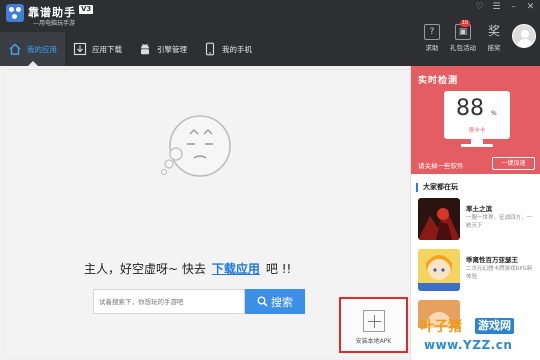 The height and width of the screenshot is (360, 540). What do you see at coordinates (479, 7) in the screenshot?
I see `skin-icon: ♡` at bounding box center [479, 7].